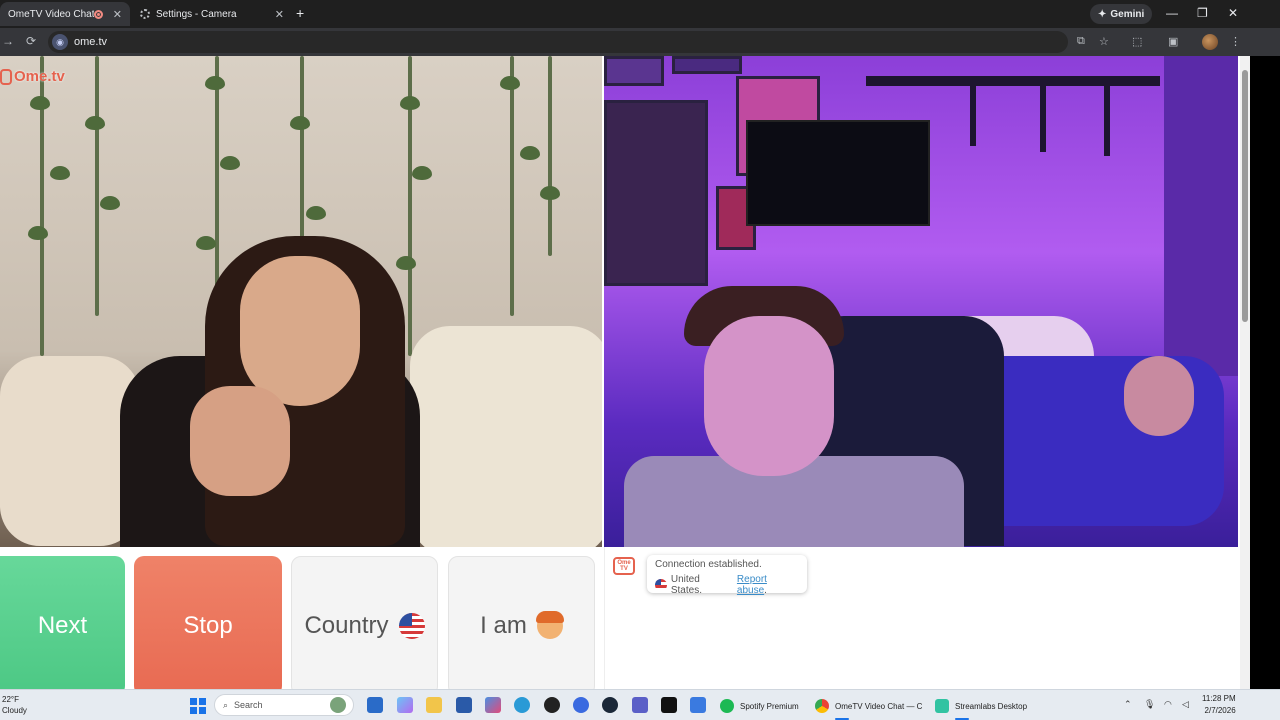  What do you see at coordinates (1210, 42) in the screenshot?
I see `profile-avatar` at bounding box center [1210, 42].